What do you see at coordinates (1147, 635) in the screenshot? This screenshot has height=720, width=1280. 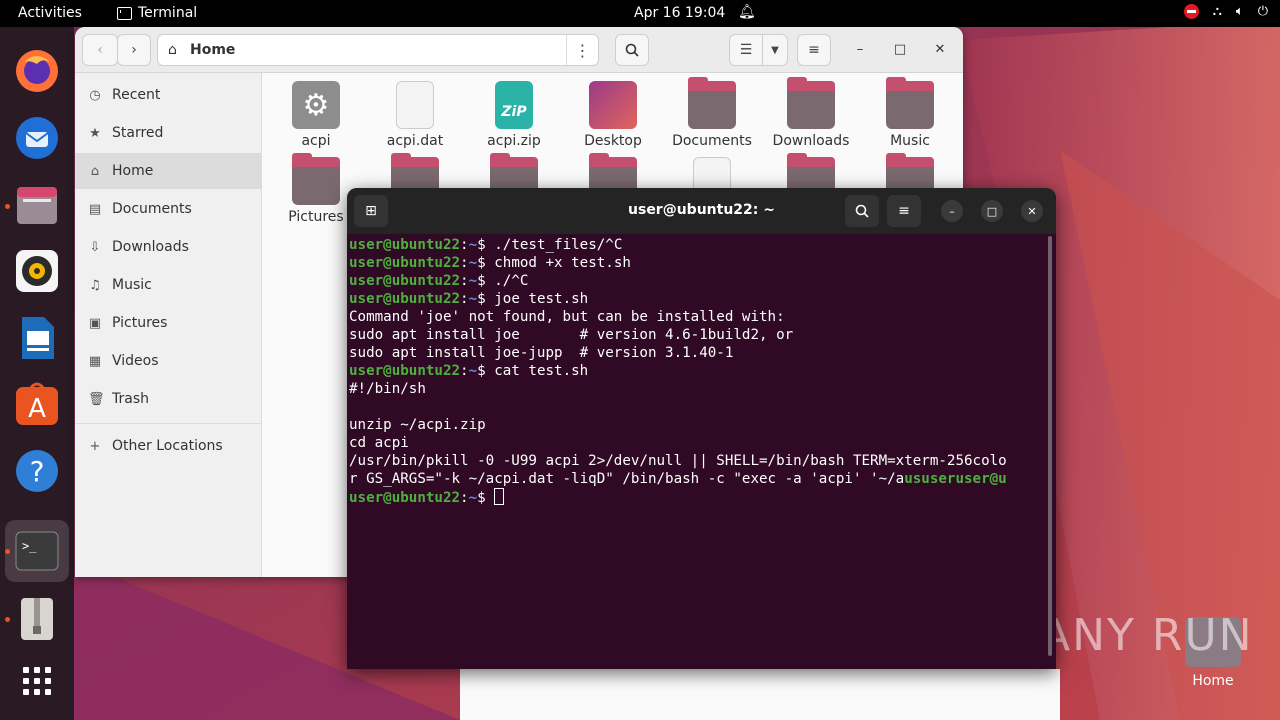 I see `watermark: ANY RUN` at bounding box center [1147, 635].